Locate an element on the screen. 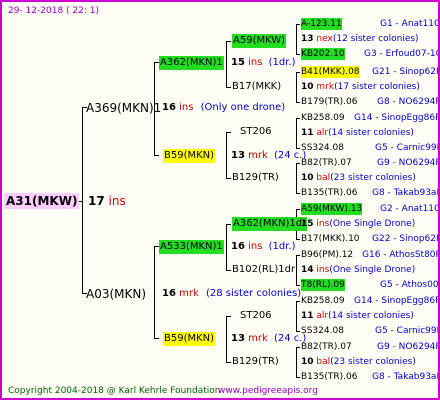  gen2-info: 16 ins (1dr.) is located at coordinates (263, 246).